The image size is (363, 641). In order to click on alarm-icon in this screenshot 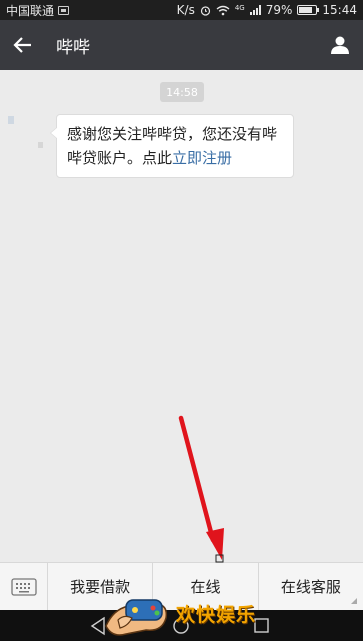, I will do `click(205, 10)`.